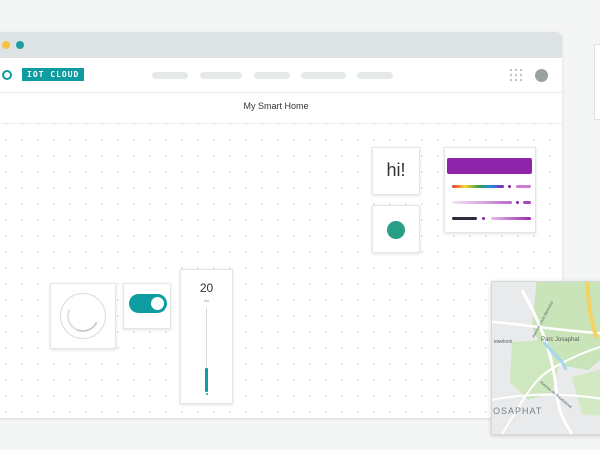 This screenshot has width=600, height=450. What do you see at coordinates (541, 75) in the screenshot?
I see `user-avatar` at bounding box center [541, 75].